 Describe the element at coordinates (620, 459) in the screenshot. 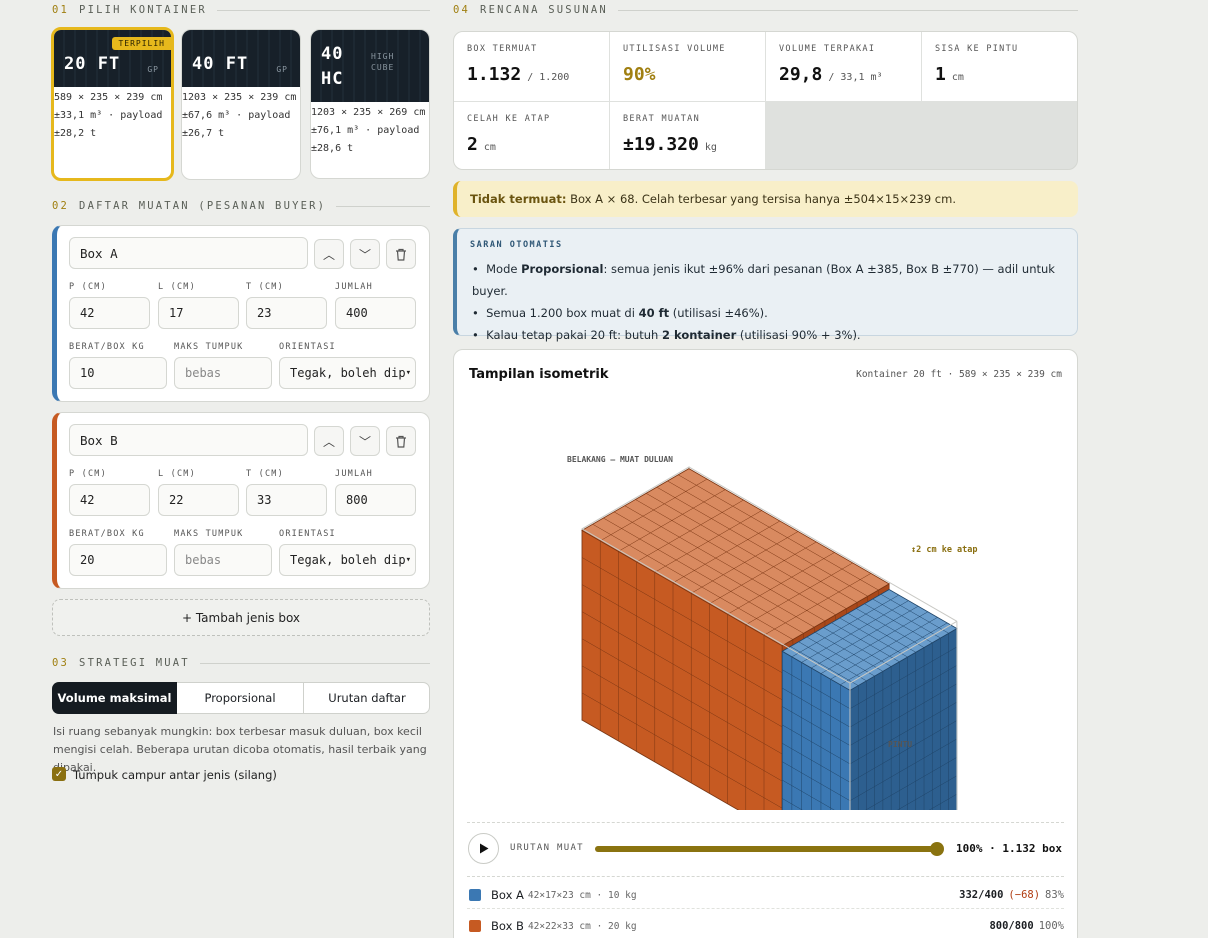

I see `back-label: BELAKANG — MUAT DULUAN` at that location.